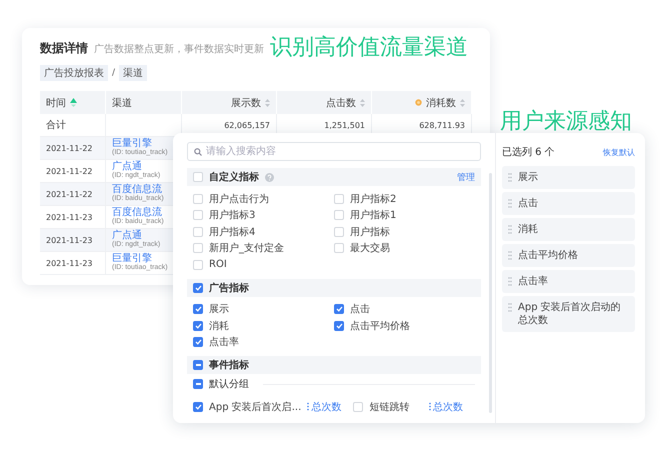 The width and height of the screenshot is (670, 456). I want to click on option-label: 短链跳转, so click(389, 407).